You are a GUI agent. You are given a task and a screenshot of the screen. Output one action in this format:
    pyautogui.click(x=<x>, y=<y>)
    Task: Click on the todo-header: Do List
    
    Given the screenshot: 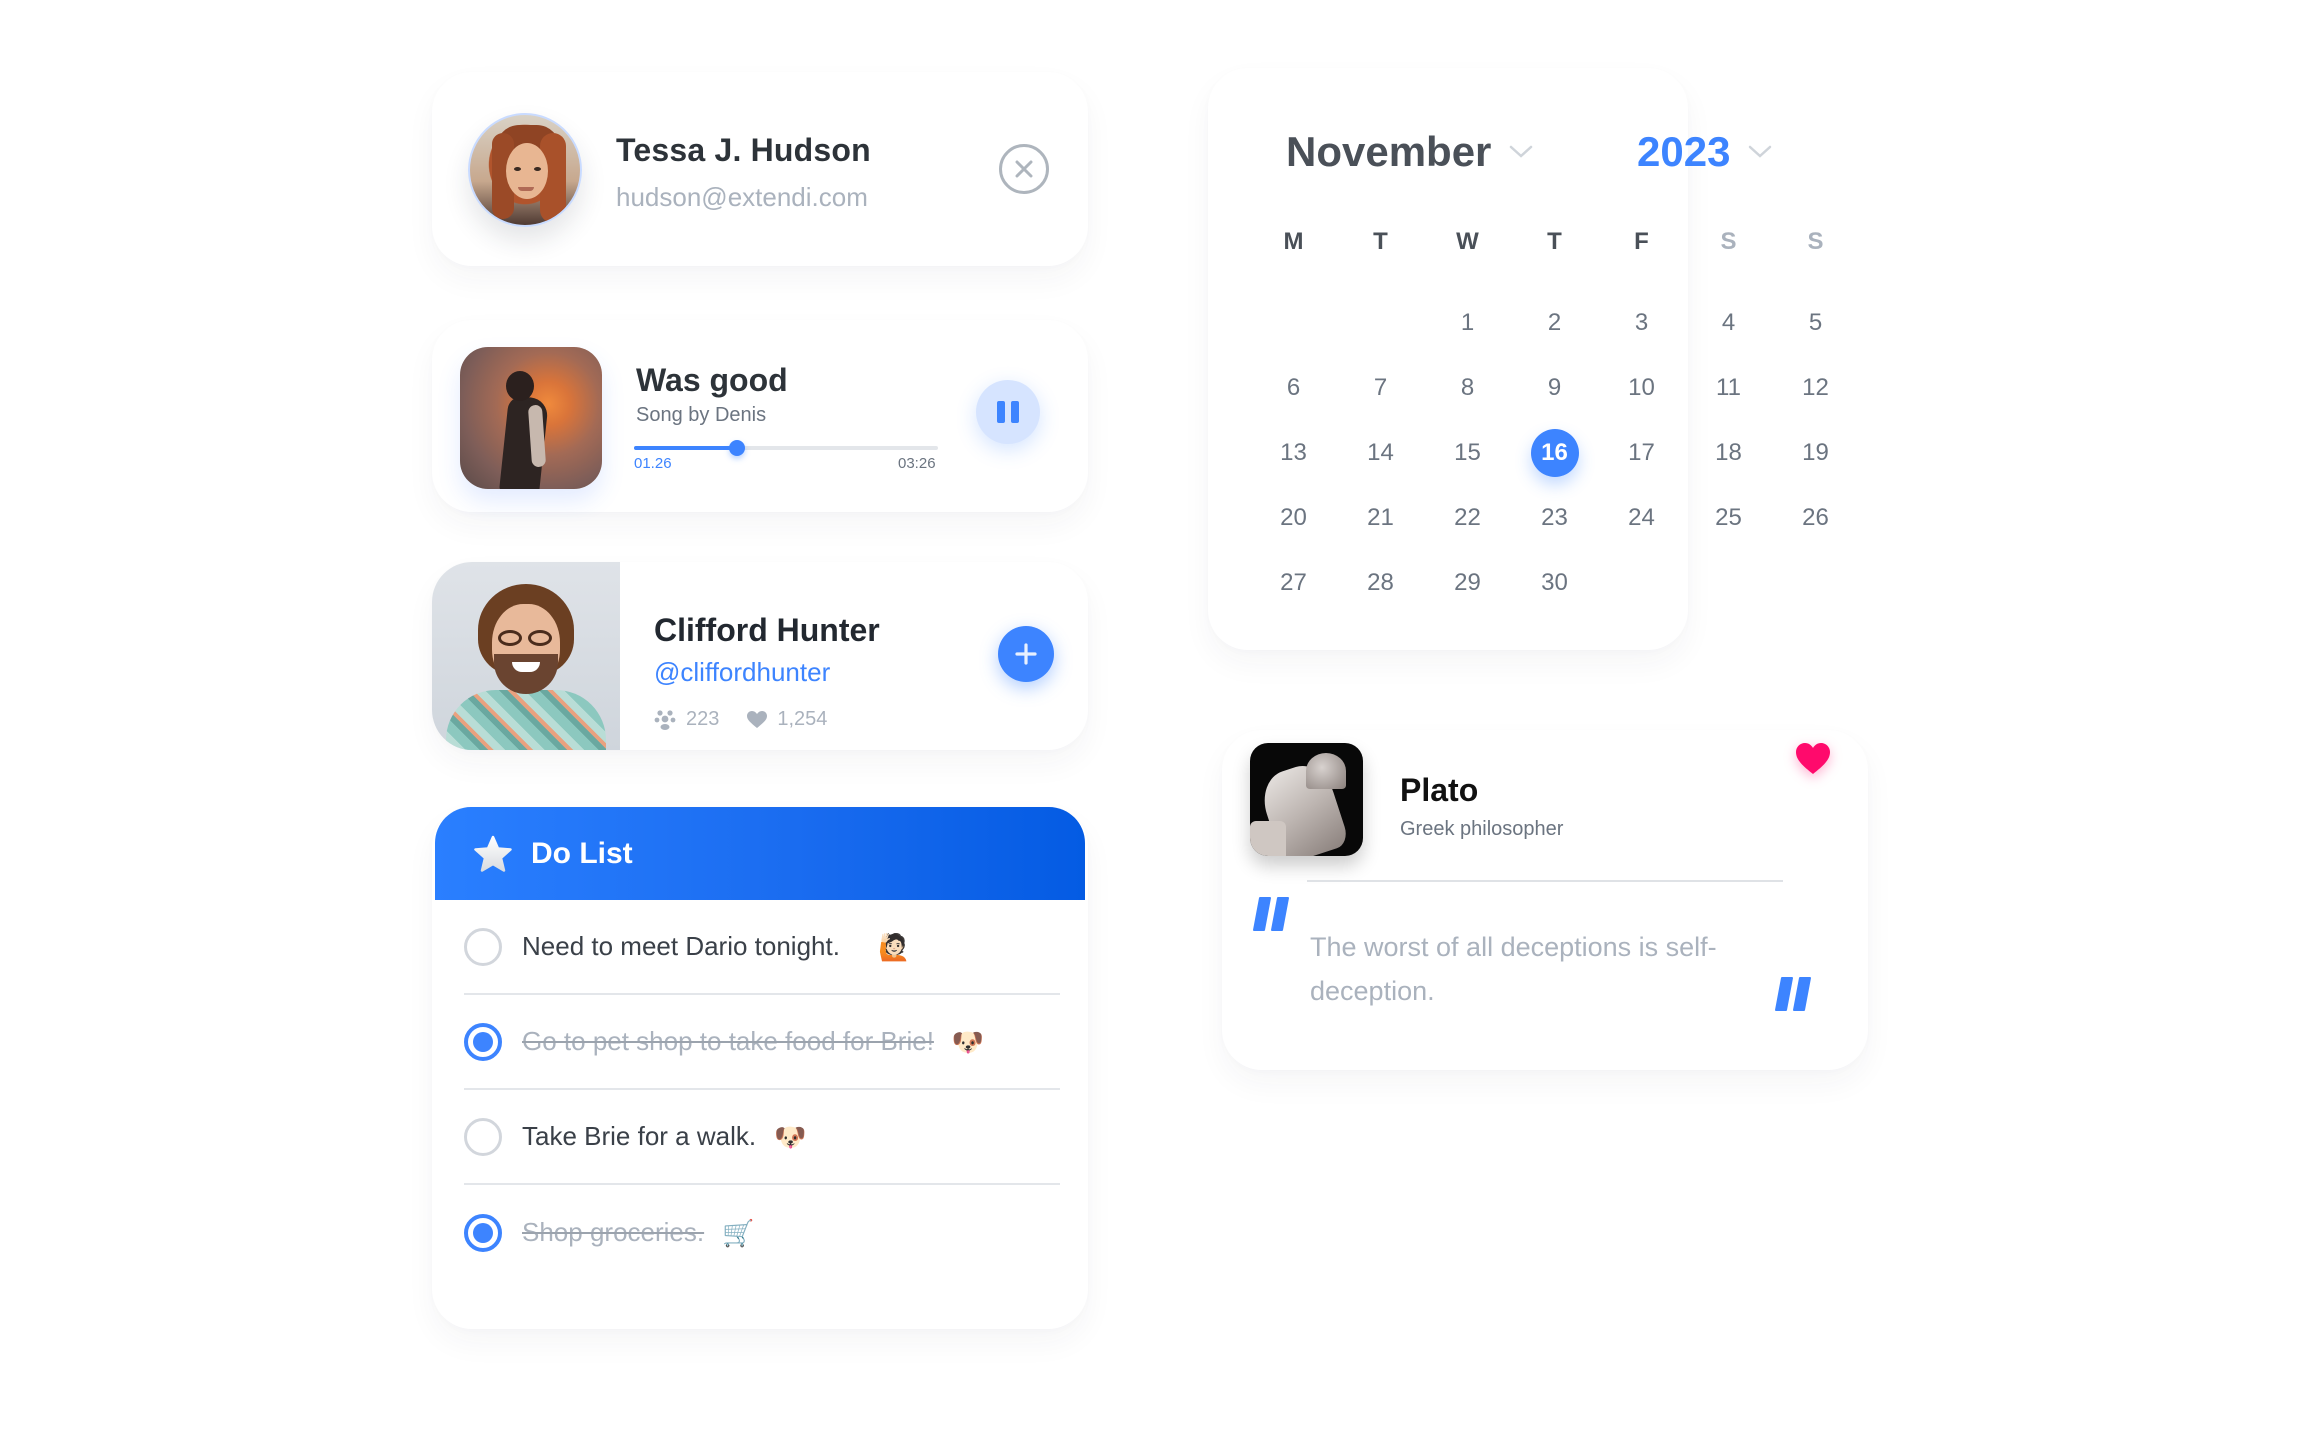 What is the action you would take?
    pyautogui.click(x=760, y=853)
    